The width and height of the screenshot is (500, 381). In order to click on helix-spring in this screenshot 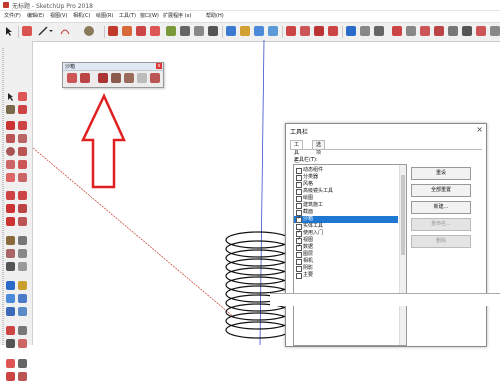, I will do `click(258, 285)`.